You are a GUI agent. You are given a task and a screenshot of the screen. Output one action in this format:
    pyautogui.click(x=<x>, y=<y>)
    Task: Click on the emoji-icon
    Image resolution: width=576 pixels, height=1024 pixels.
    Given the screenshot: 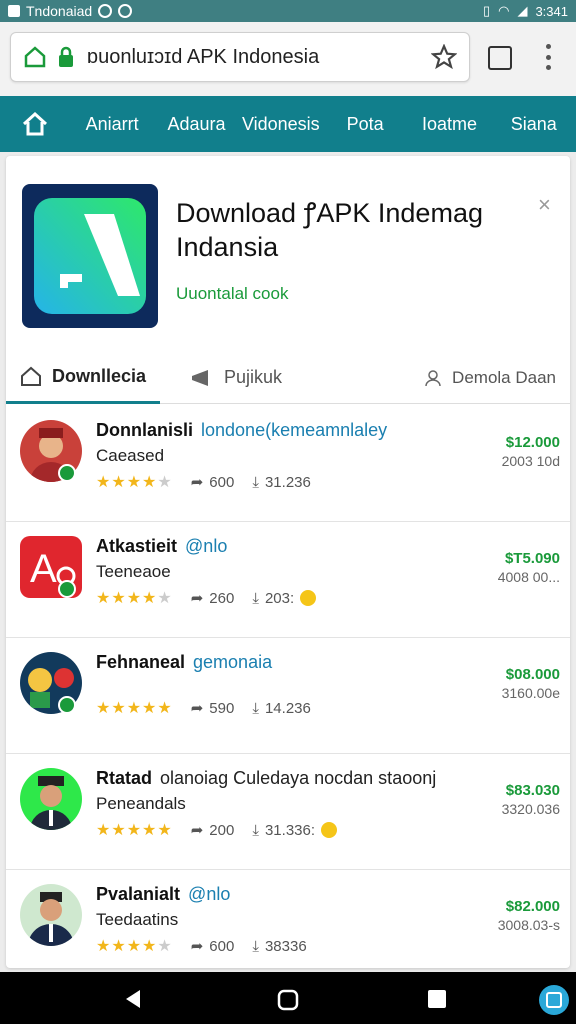 What is the action you would take?
    pyautogui.click(x=329, y=830)
    